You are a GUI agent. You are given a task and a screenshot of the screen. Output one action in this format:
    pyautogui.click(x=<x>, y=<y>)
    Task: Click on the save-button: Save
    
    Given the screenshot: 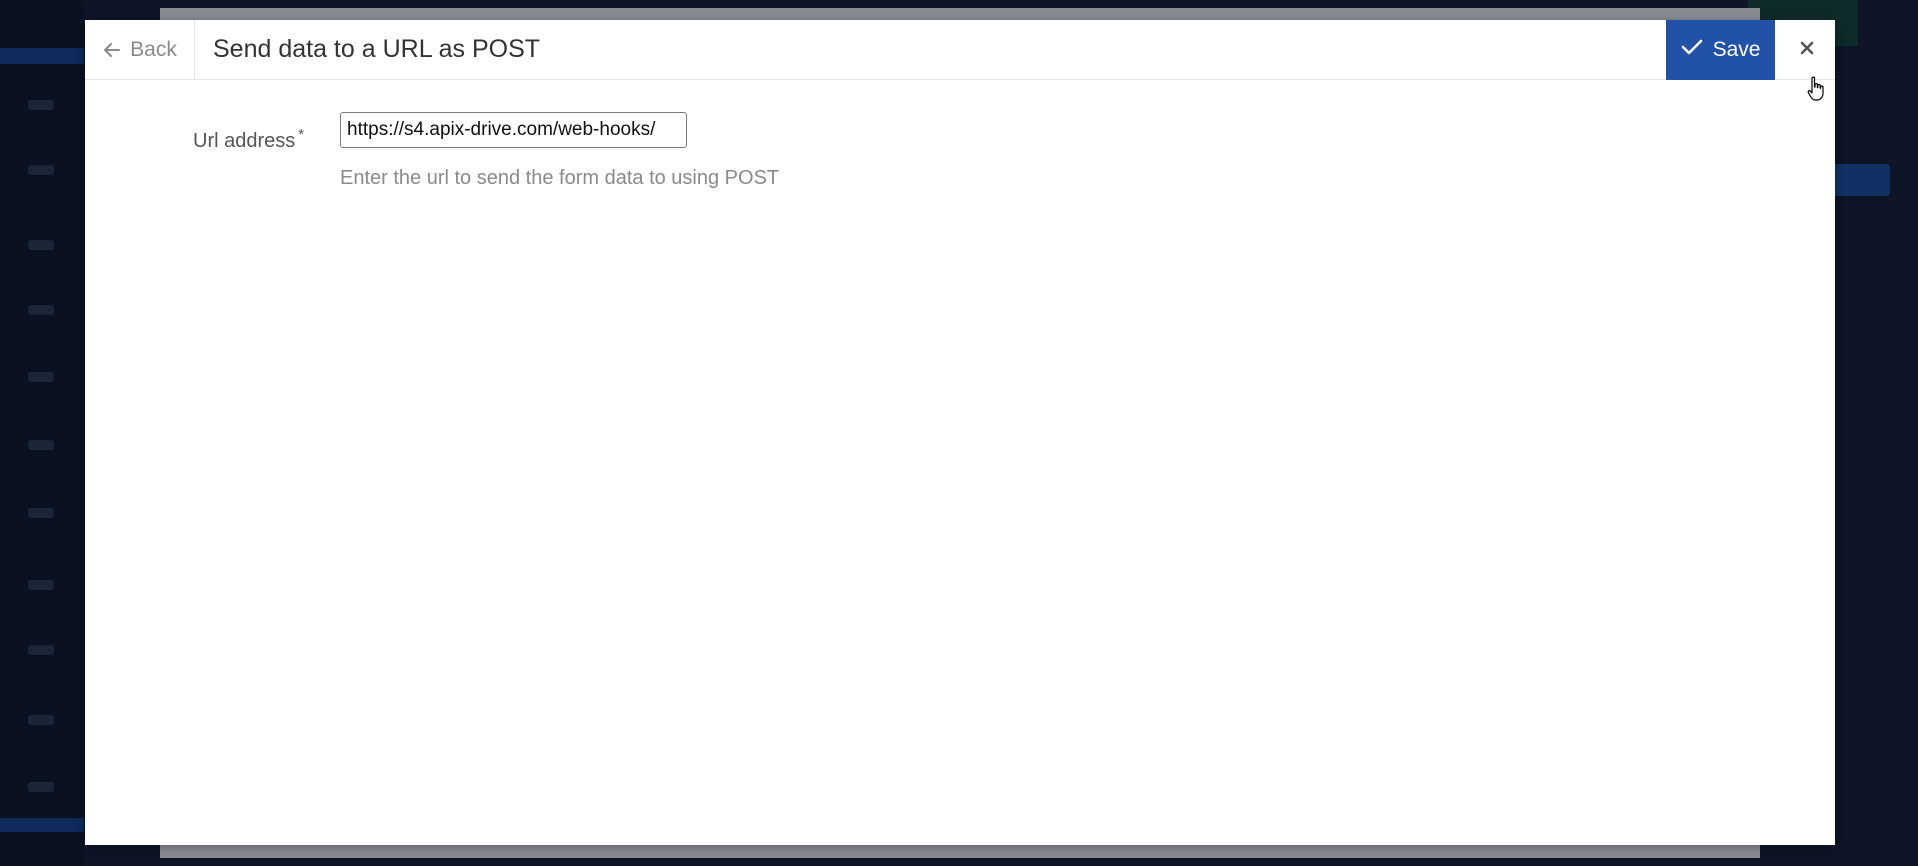 What is the action you would take?
    pyautogui.click(x=1720, y=50)
    